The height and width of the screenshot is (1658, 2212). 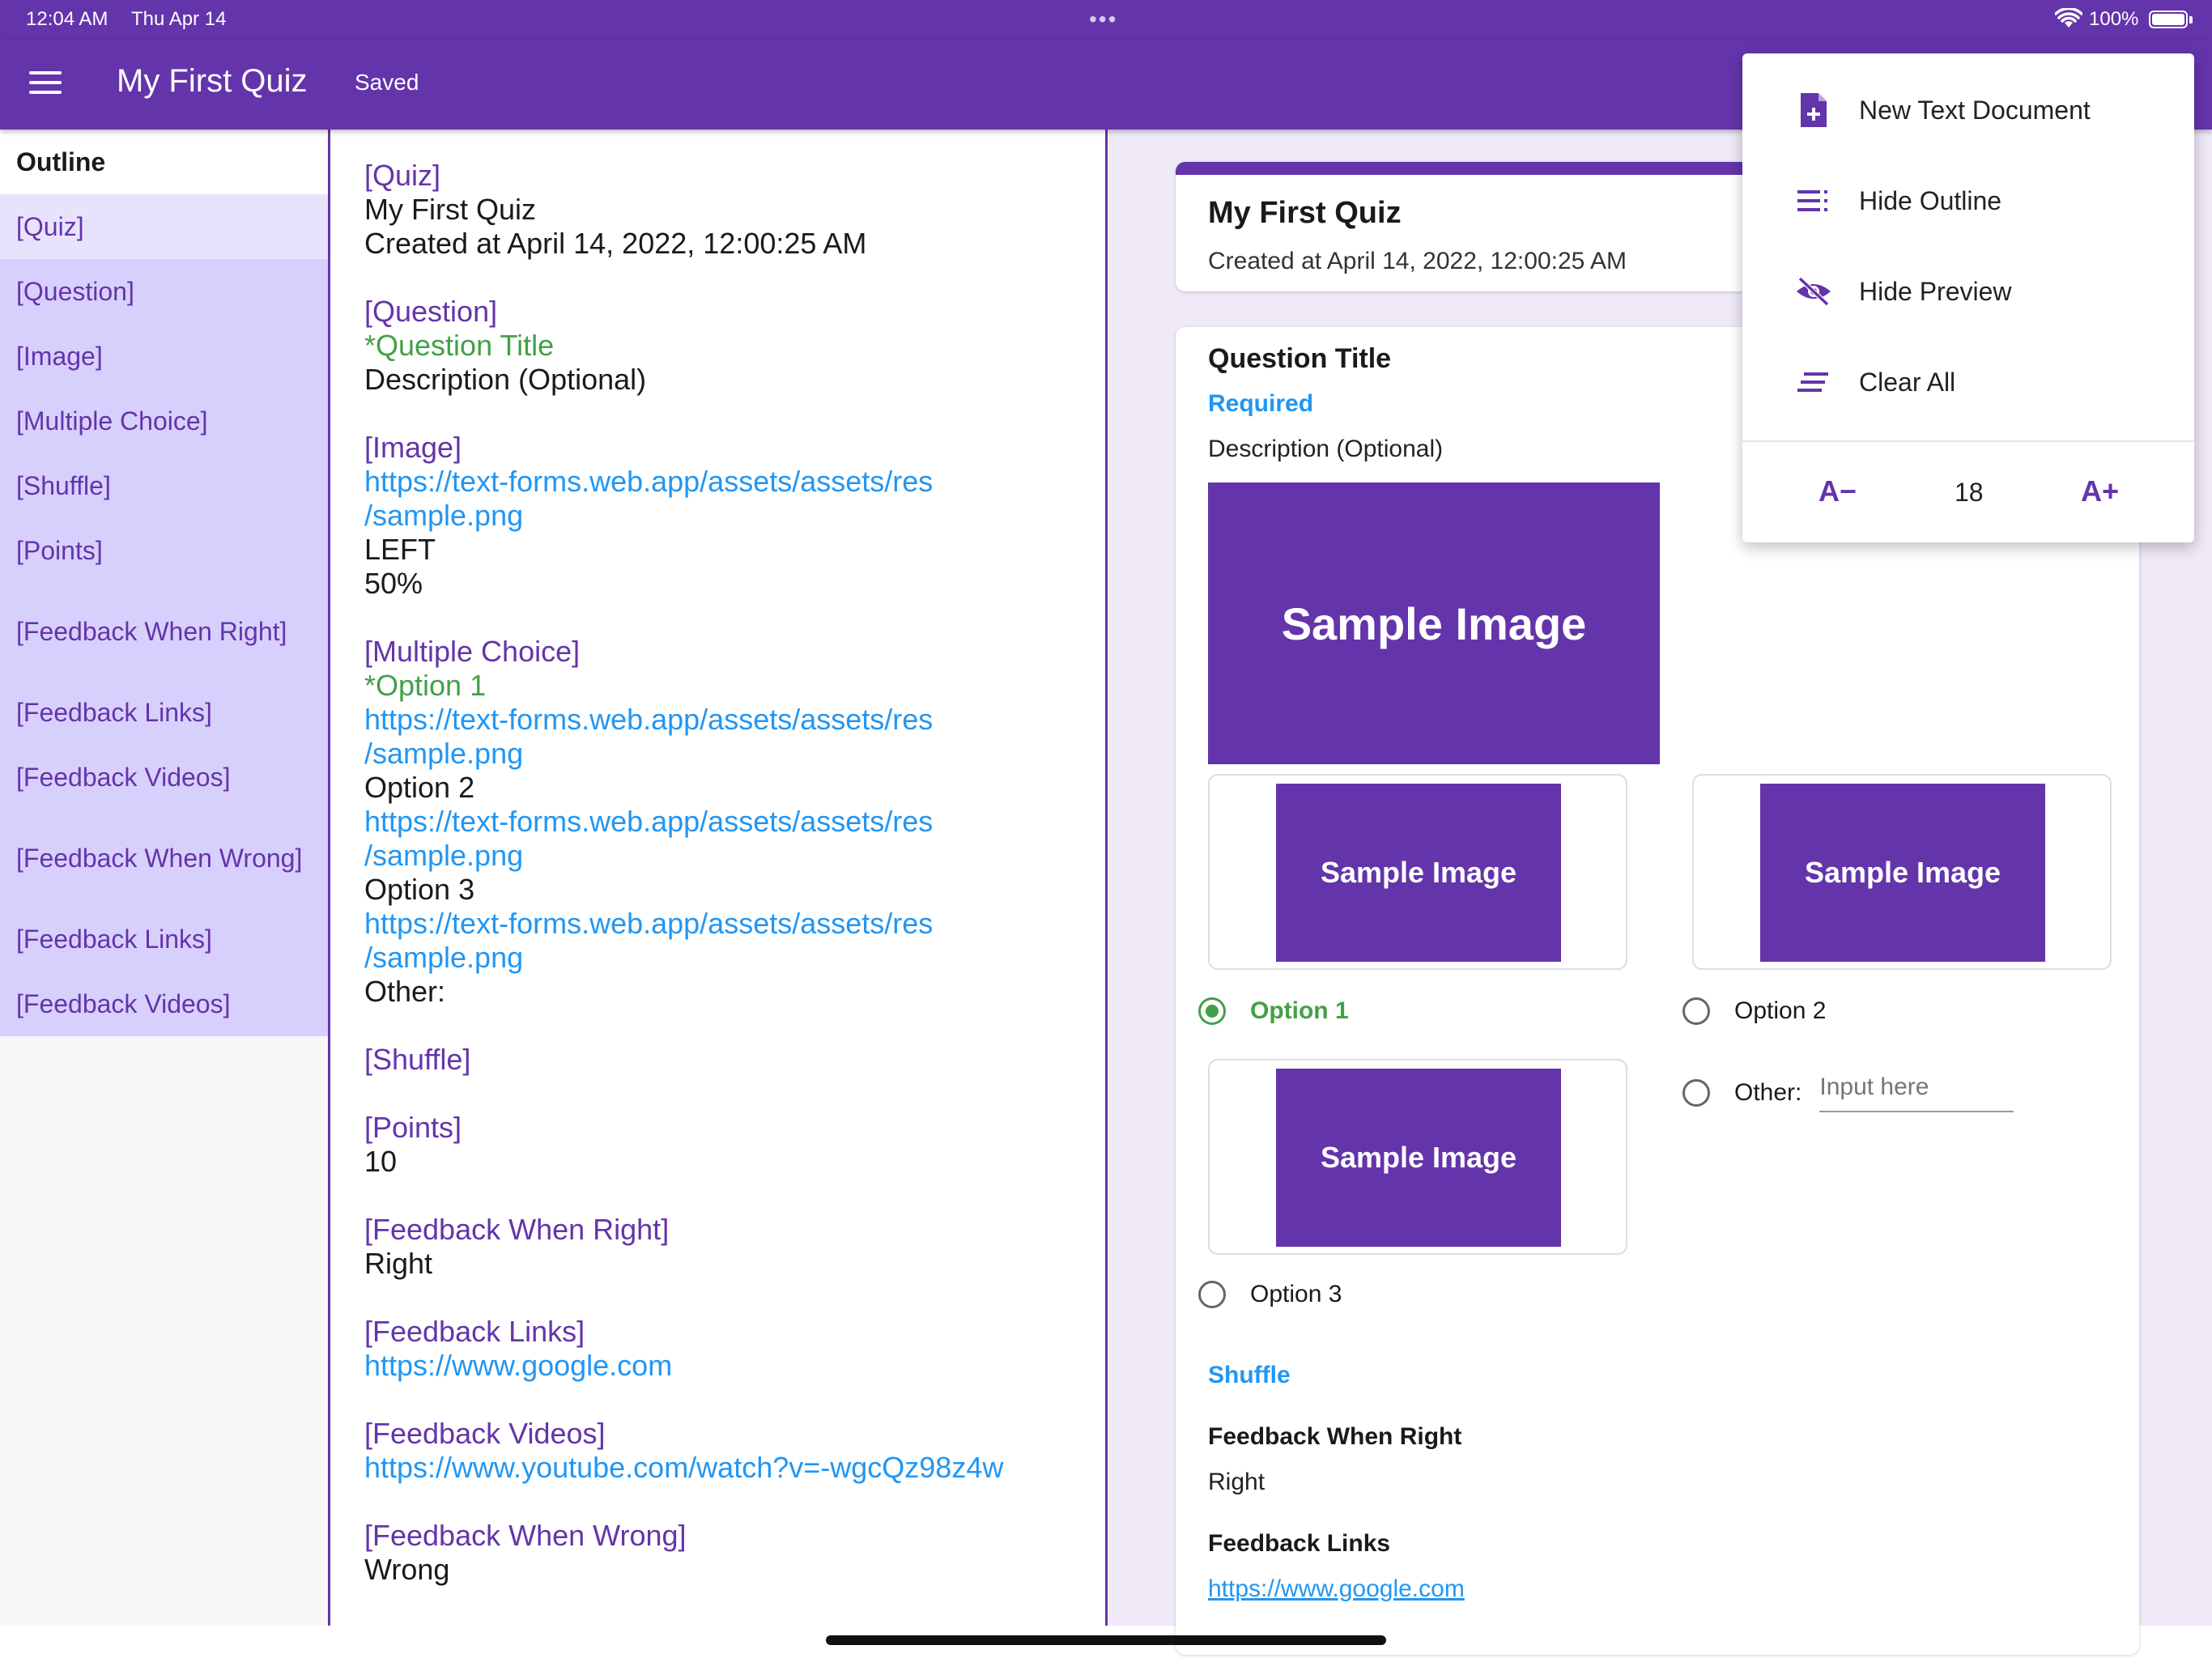 I want to click on option-1-image-box: Sample Image, so click(x=1418, y=872).